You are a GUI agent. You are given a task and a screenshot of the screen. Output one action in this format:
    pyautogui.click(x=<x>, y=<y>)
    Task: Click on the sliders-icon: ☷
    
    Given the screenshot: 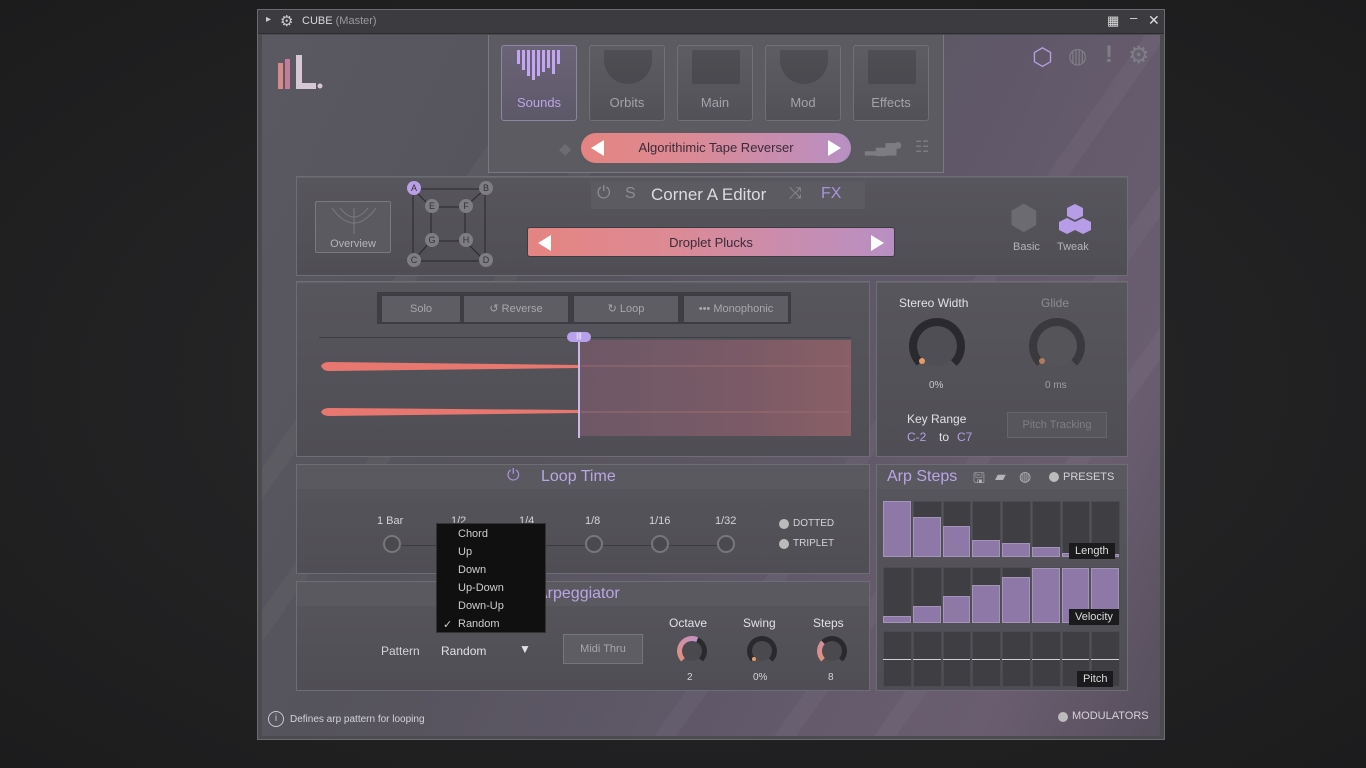 What is the action you would take?
    pyautogui.click(x=922, y=147)
    